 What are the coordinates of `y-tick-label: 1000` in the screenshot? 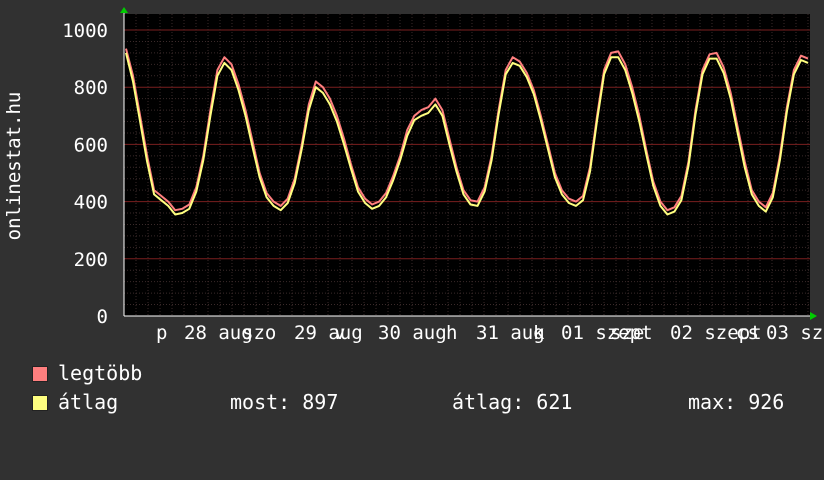 It's located at (85, 31).